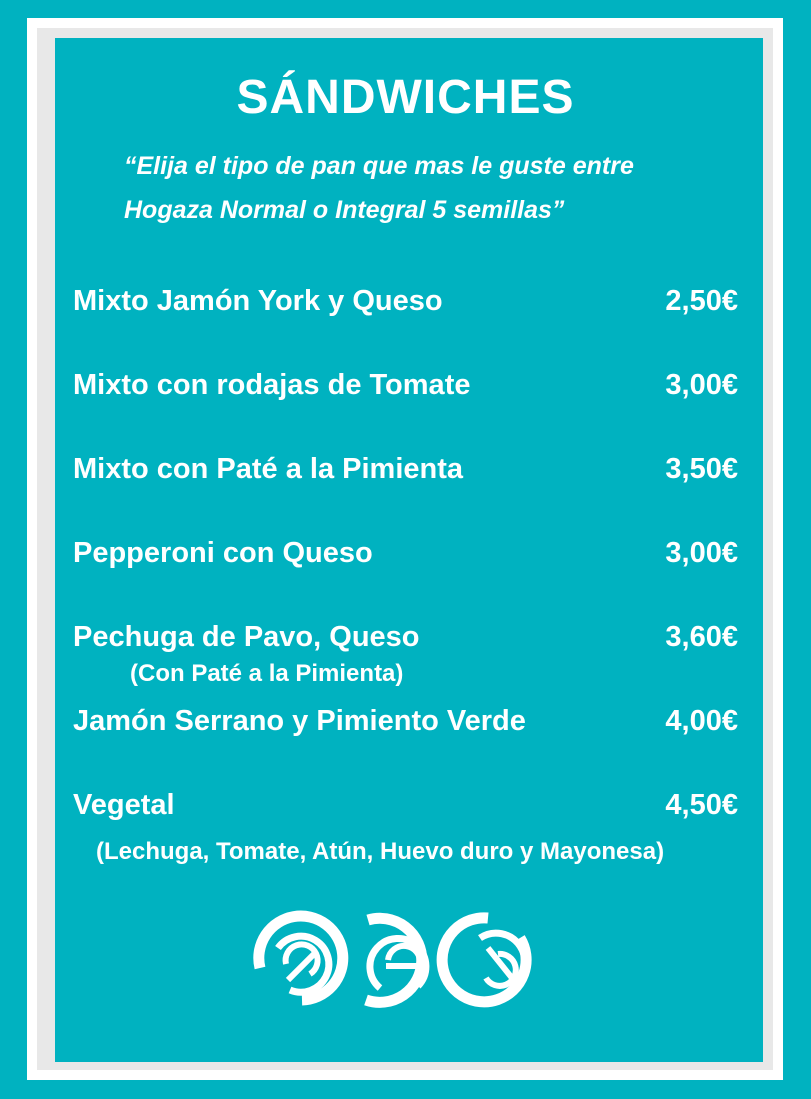  Describe the element at coordinates (272, 385) in the screenshot. I see `menu-item-name: Mixto con rodajas de Tomate` at that location.